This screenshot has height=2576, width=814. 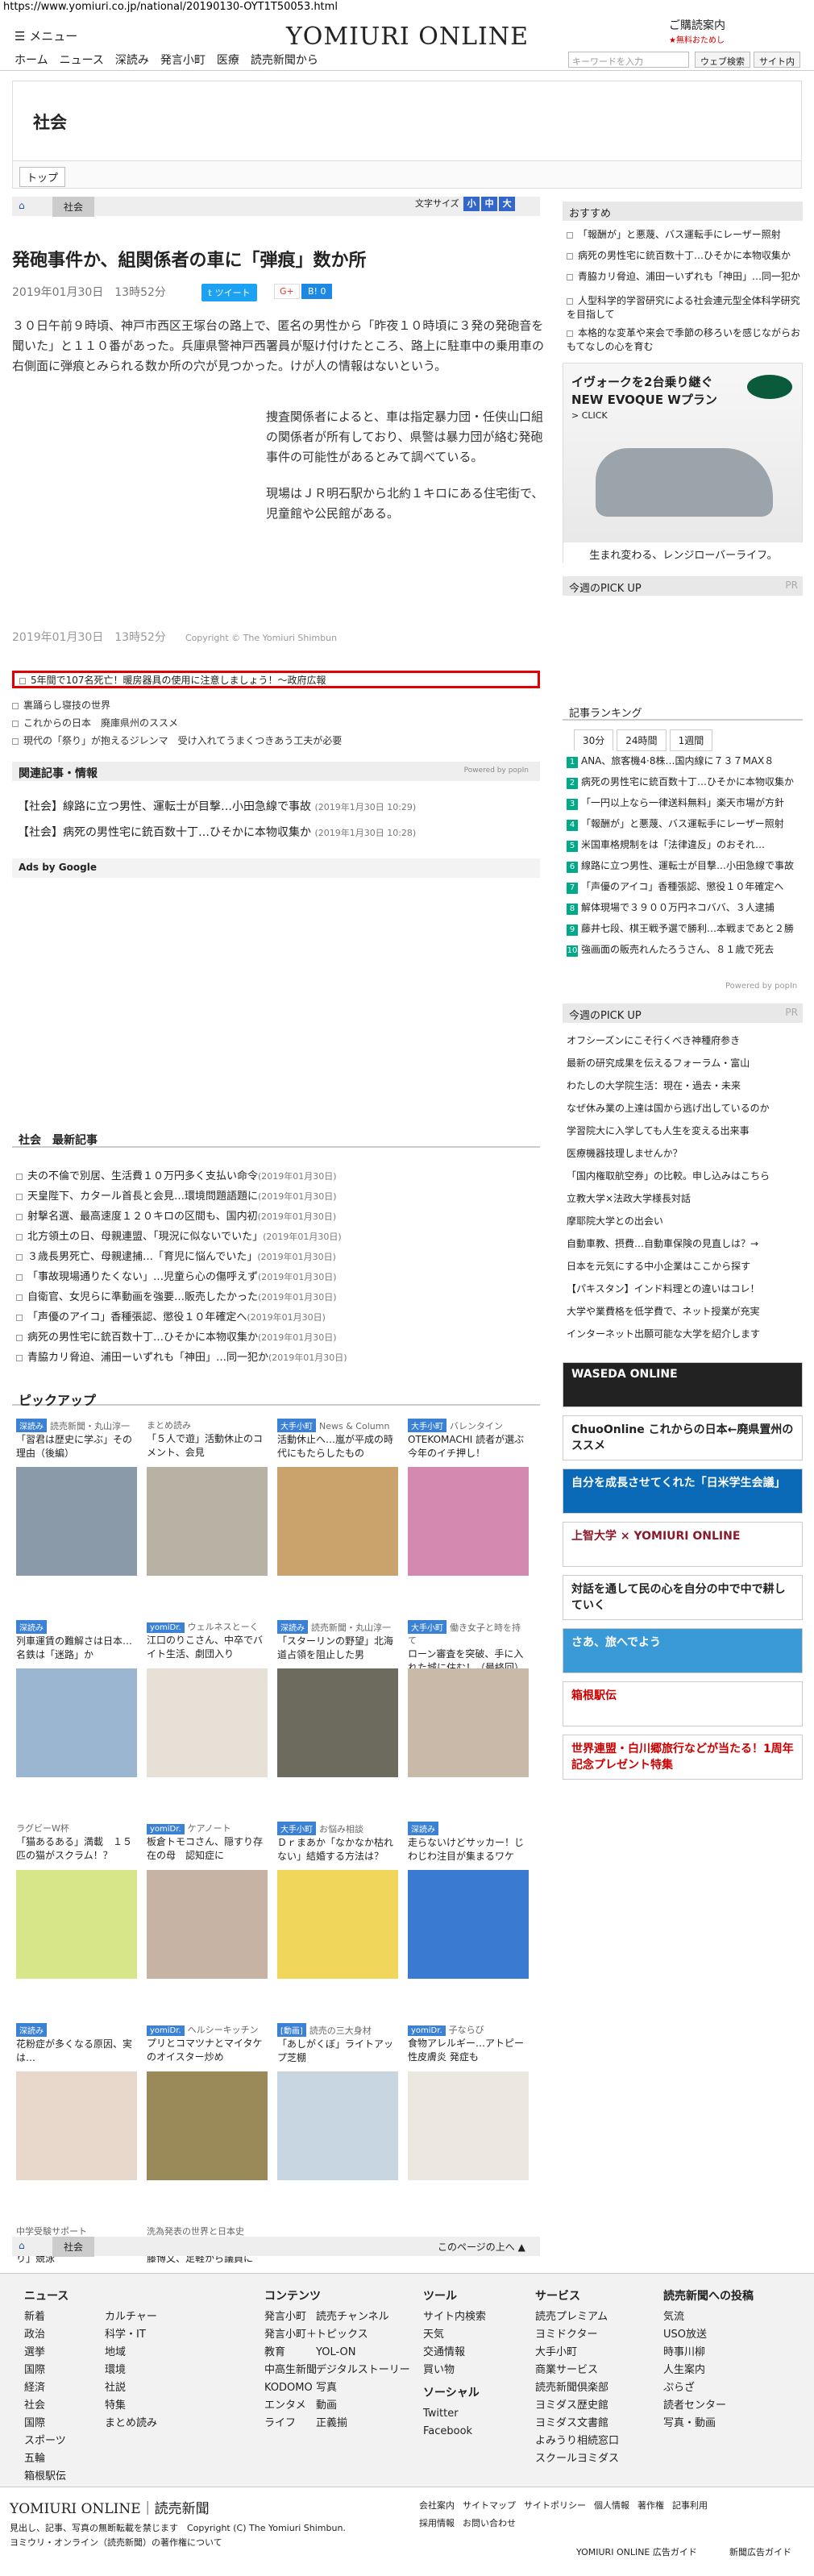 I want to click on ranking-item: 8 解体現場で３９００万円ネコババ、３人逮捕, so click(x=671, y=907).